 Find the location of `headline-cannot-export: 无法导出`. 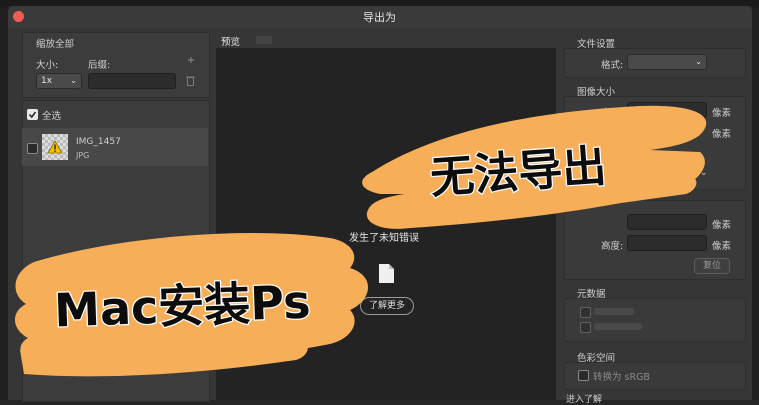

headline-cannot-export: 无法导出 is located at coordinates (518, 173).